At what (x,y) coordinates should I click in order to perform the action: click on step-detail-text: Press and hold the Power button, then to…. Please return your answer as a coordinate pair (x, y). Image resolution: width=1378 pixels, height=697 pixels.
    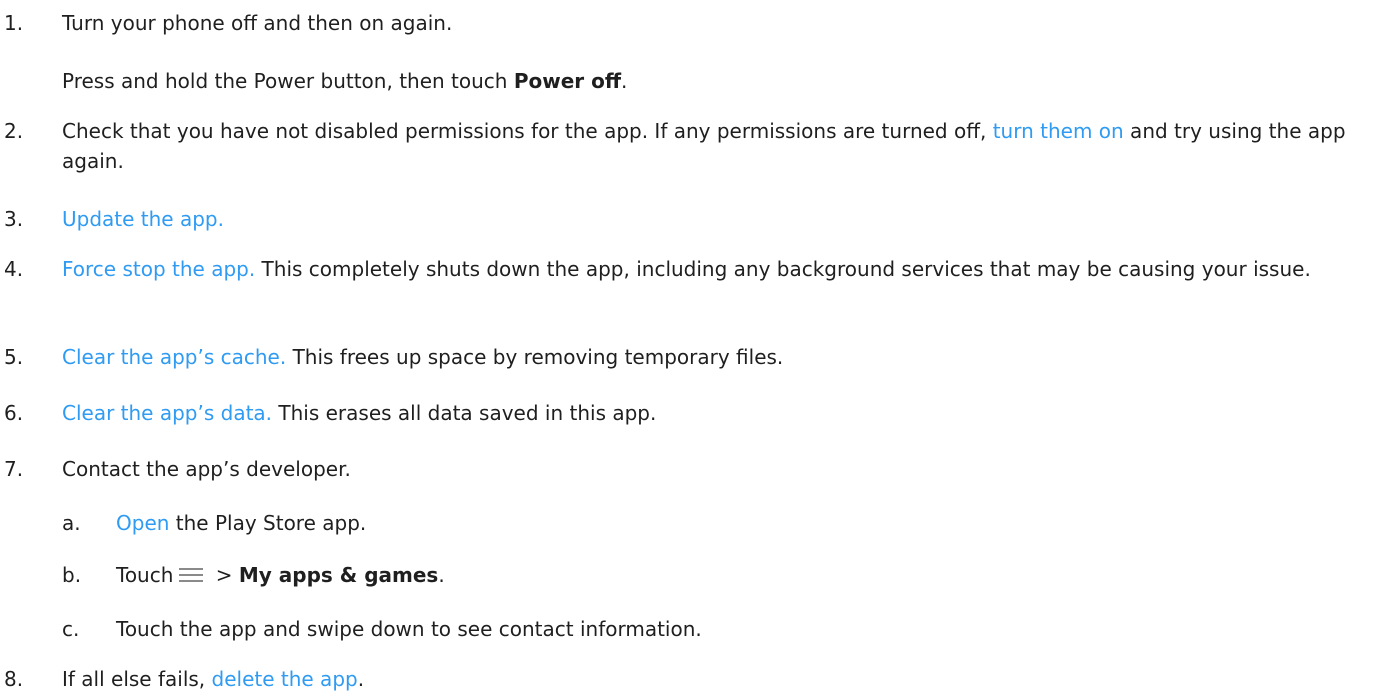
    Looking at the image, I should click on (345, 81).